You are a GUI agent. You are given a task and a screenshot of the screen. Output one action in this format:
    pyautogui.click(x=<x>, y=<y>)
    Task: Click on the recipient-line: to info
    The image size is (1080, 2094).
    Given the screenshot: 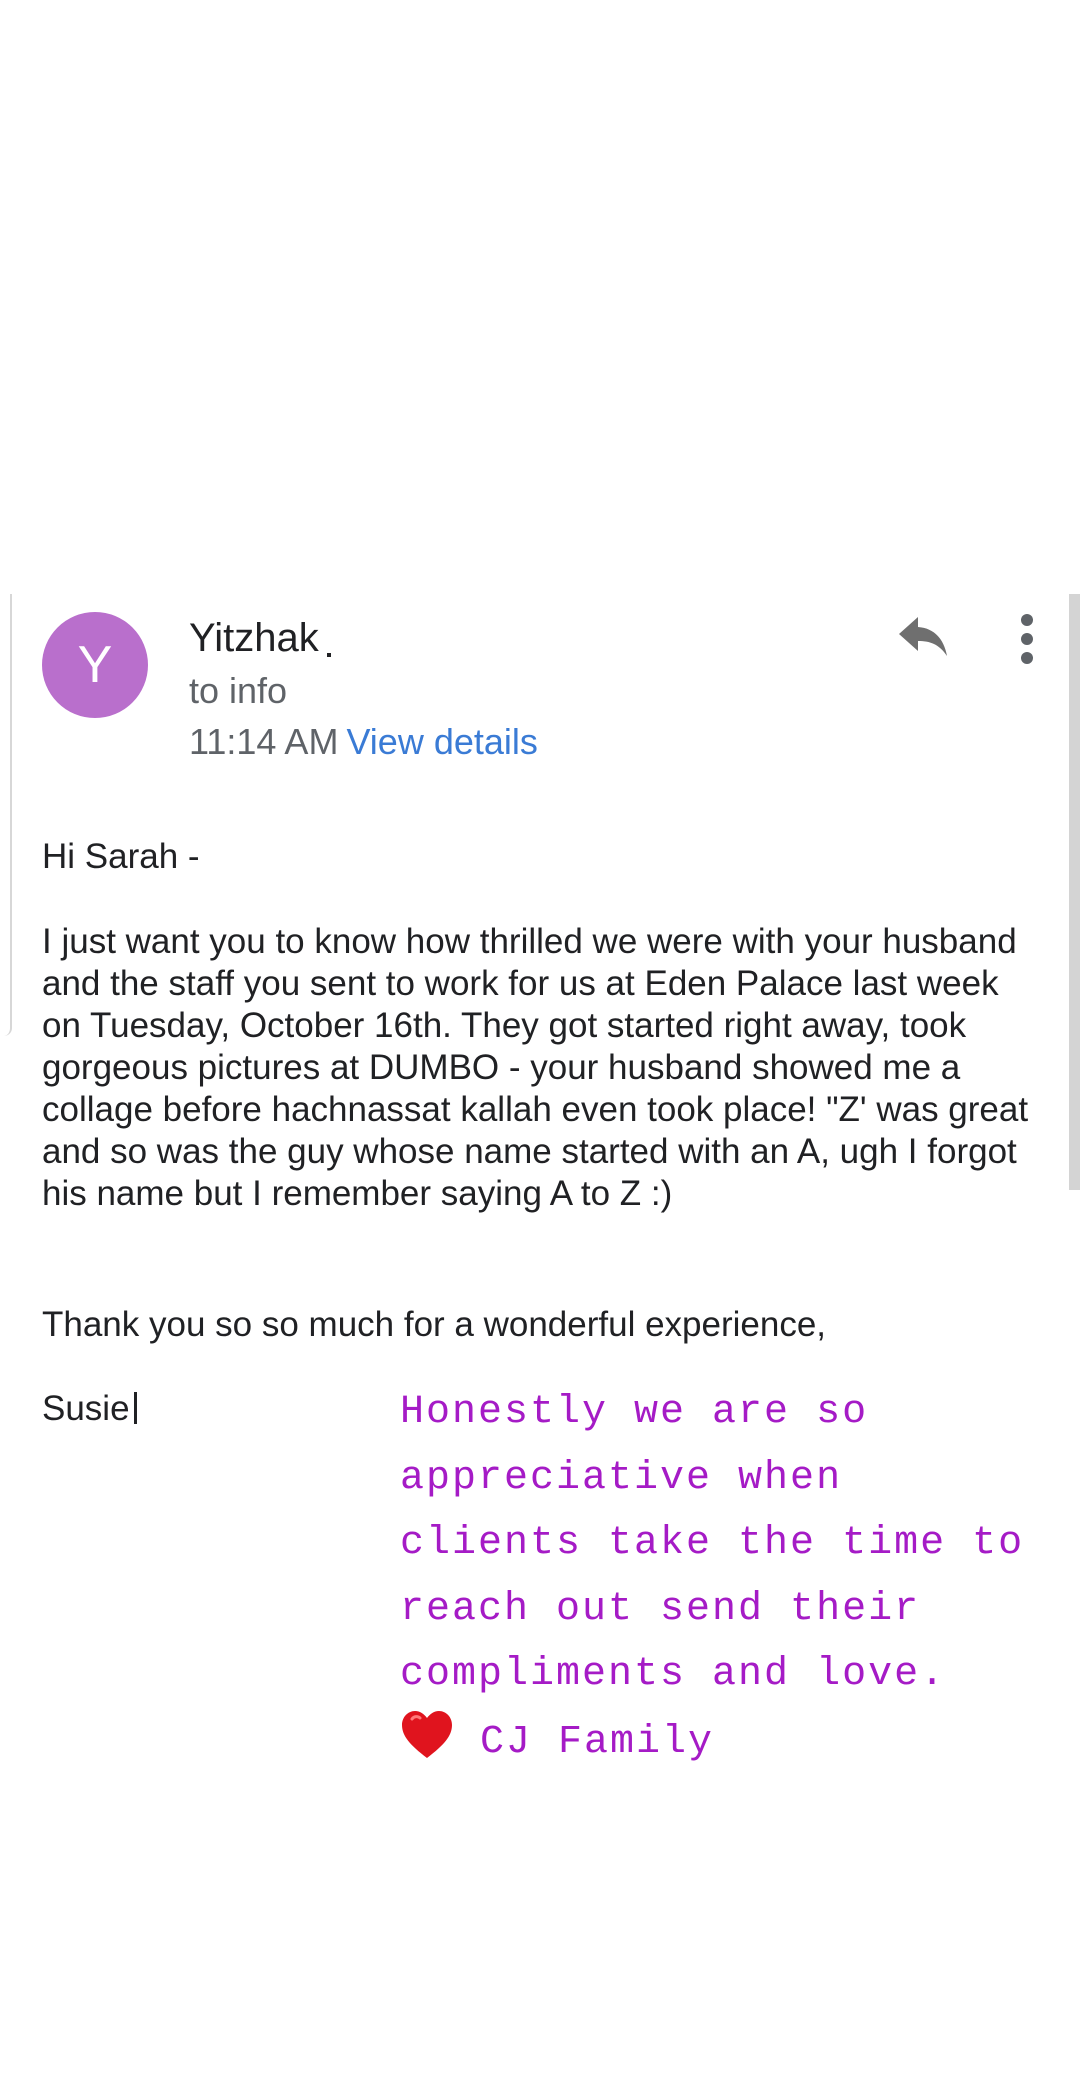 What is the action you would take?
    pyautogui.click(x=238, y=690)
    